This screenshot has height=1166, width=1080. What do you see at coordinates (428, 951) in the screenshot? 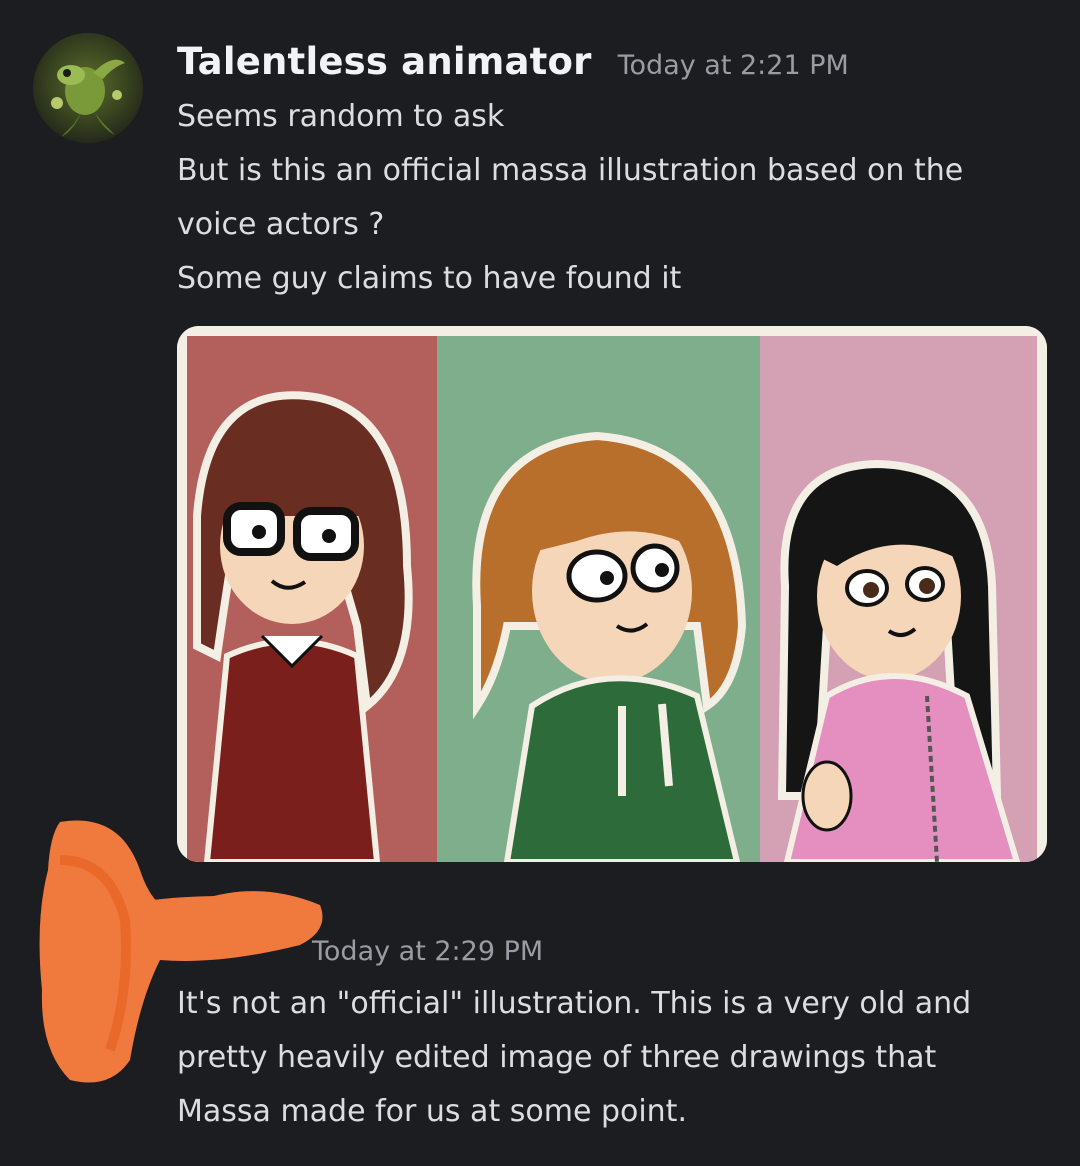
I see `message-timestamp: Today at 2:29 PM` at bounding box center [428, 951].